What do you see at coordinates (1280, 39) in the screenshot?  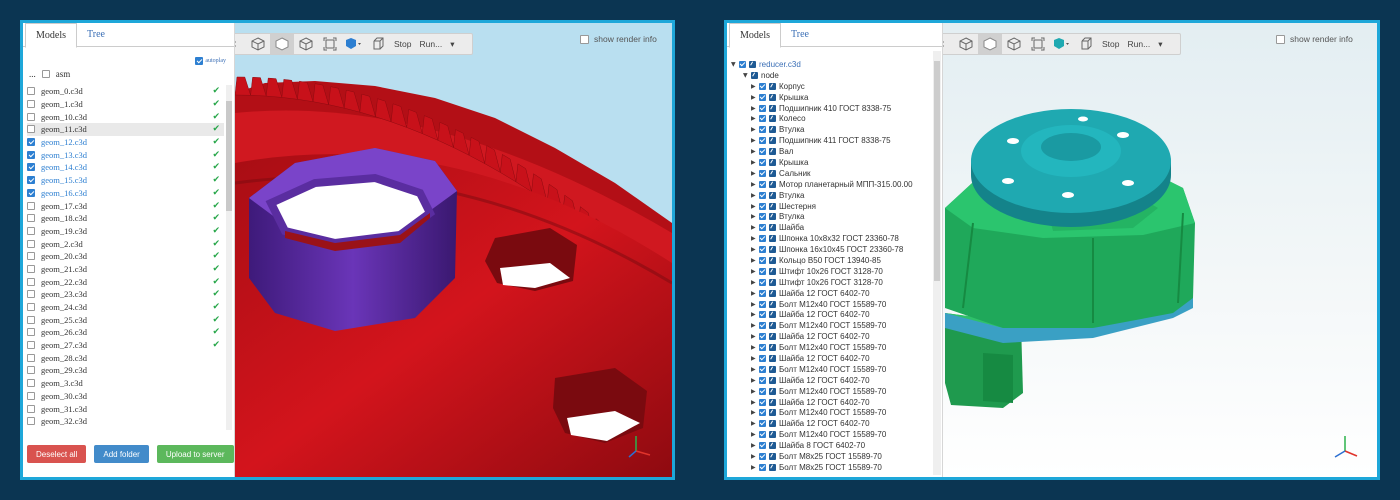 I see `render-info-checkbox` at bounding box center [1280, 39].